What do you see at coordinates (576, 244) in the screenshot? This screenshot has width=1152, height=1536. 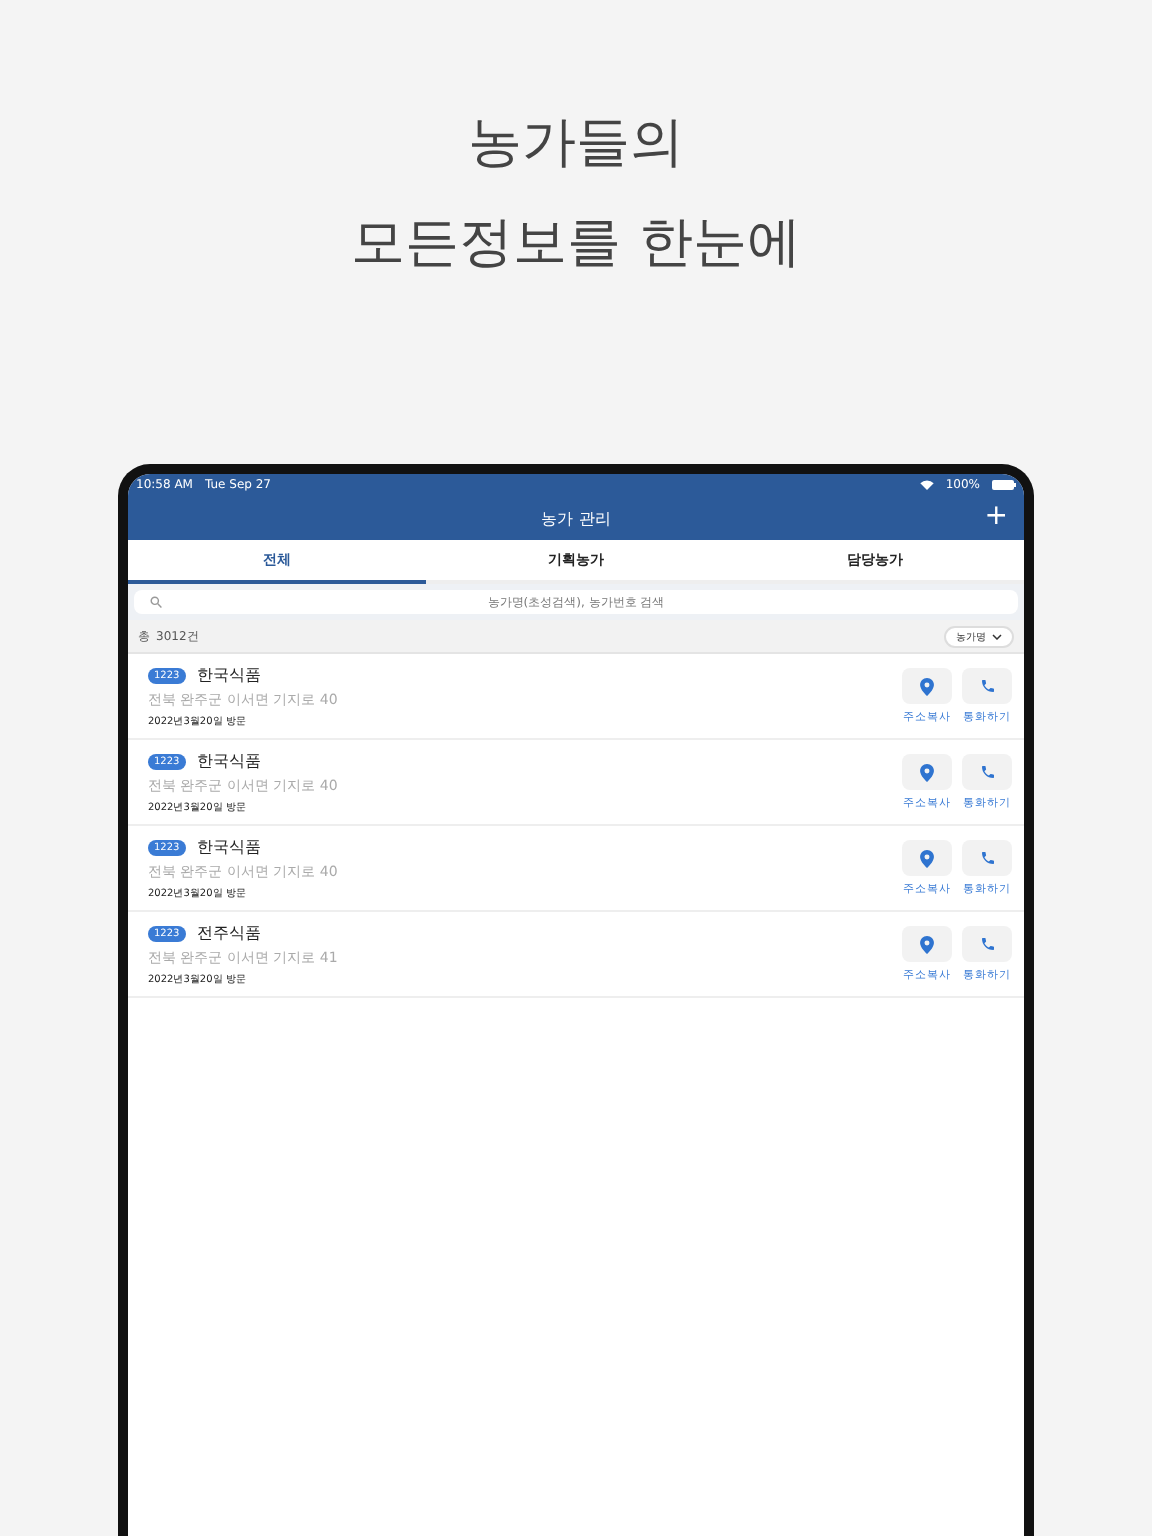 I see `headline: 모든정보를 한눈에` at bounding box center [576, 244].